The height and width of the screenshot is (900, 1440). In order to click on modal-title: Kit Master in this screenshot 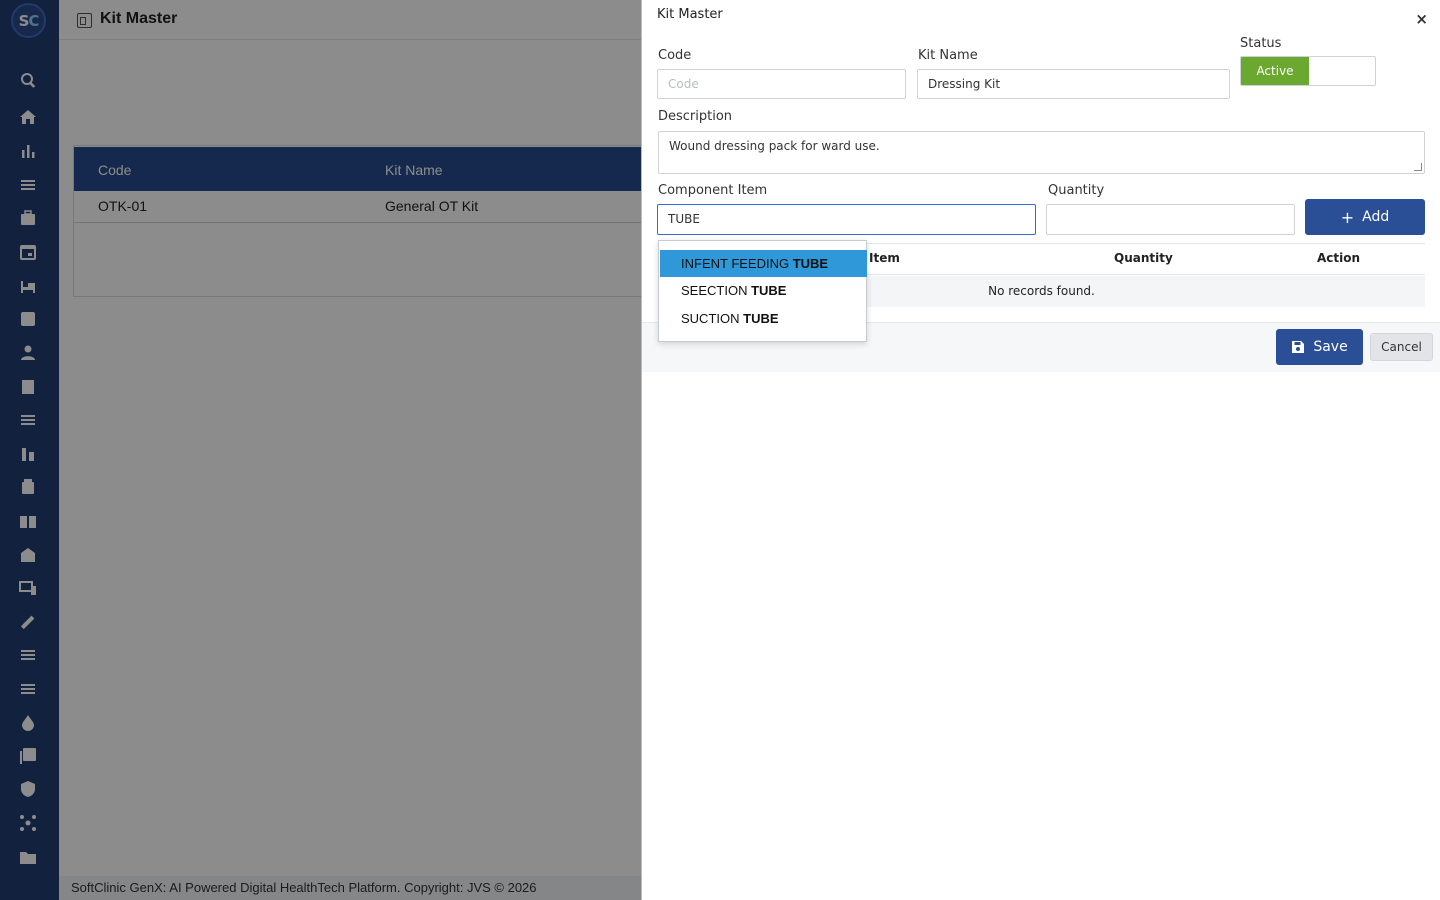, I will do `click(690, 14)`.